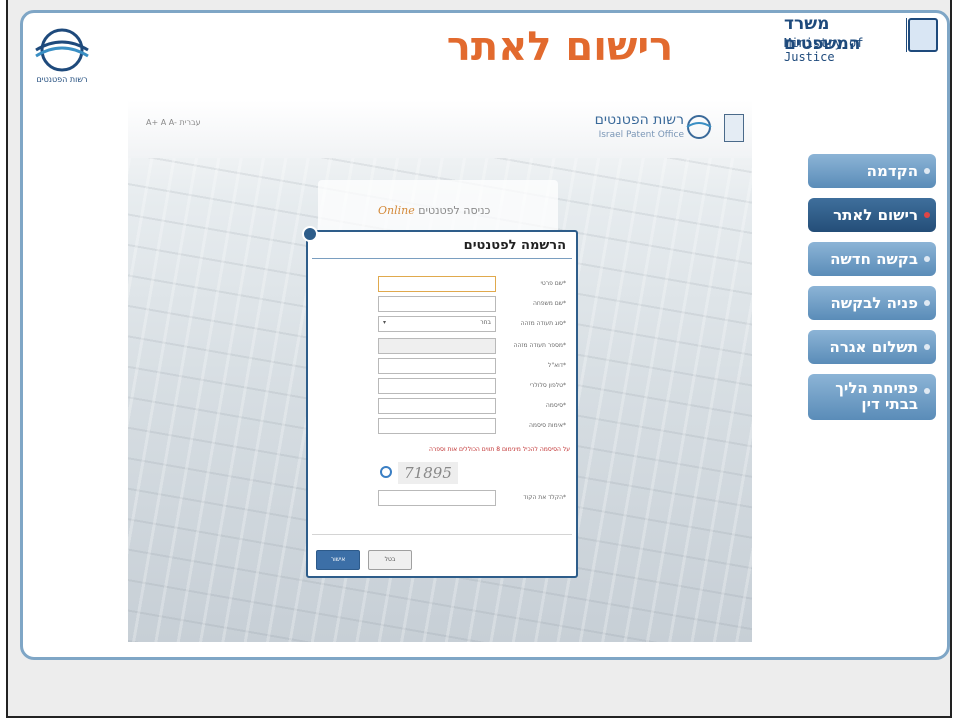 The image size is (954, 720). I want to click on cancel-button: בטל, so click(390, 560).